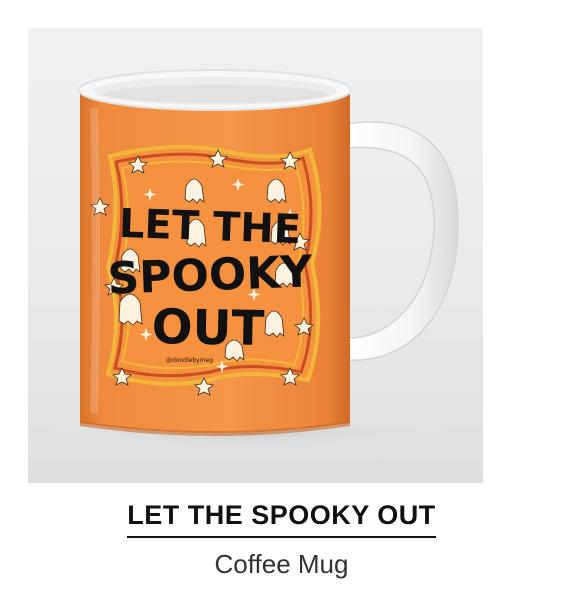 The image size is (563, 616). Describe the element at coordinates (189, 360) in the screenshot. I see `artwork-signature: @doodlebymeg` at that location.